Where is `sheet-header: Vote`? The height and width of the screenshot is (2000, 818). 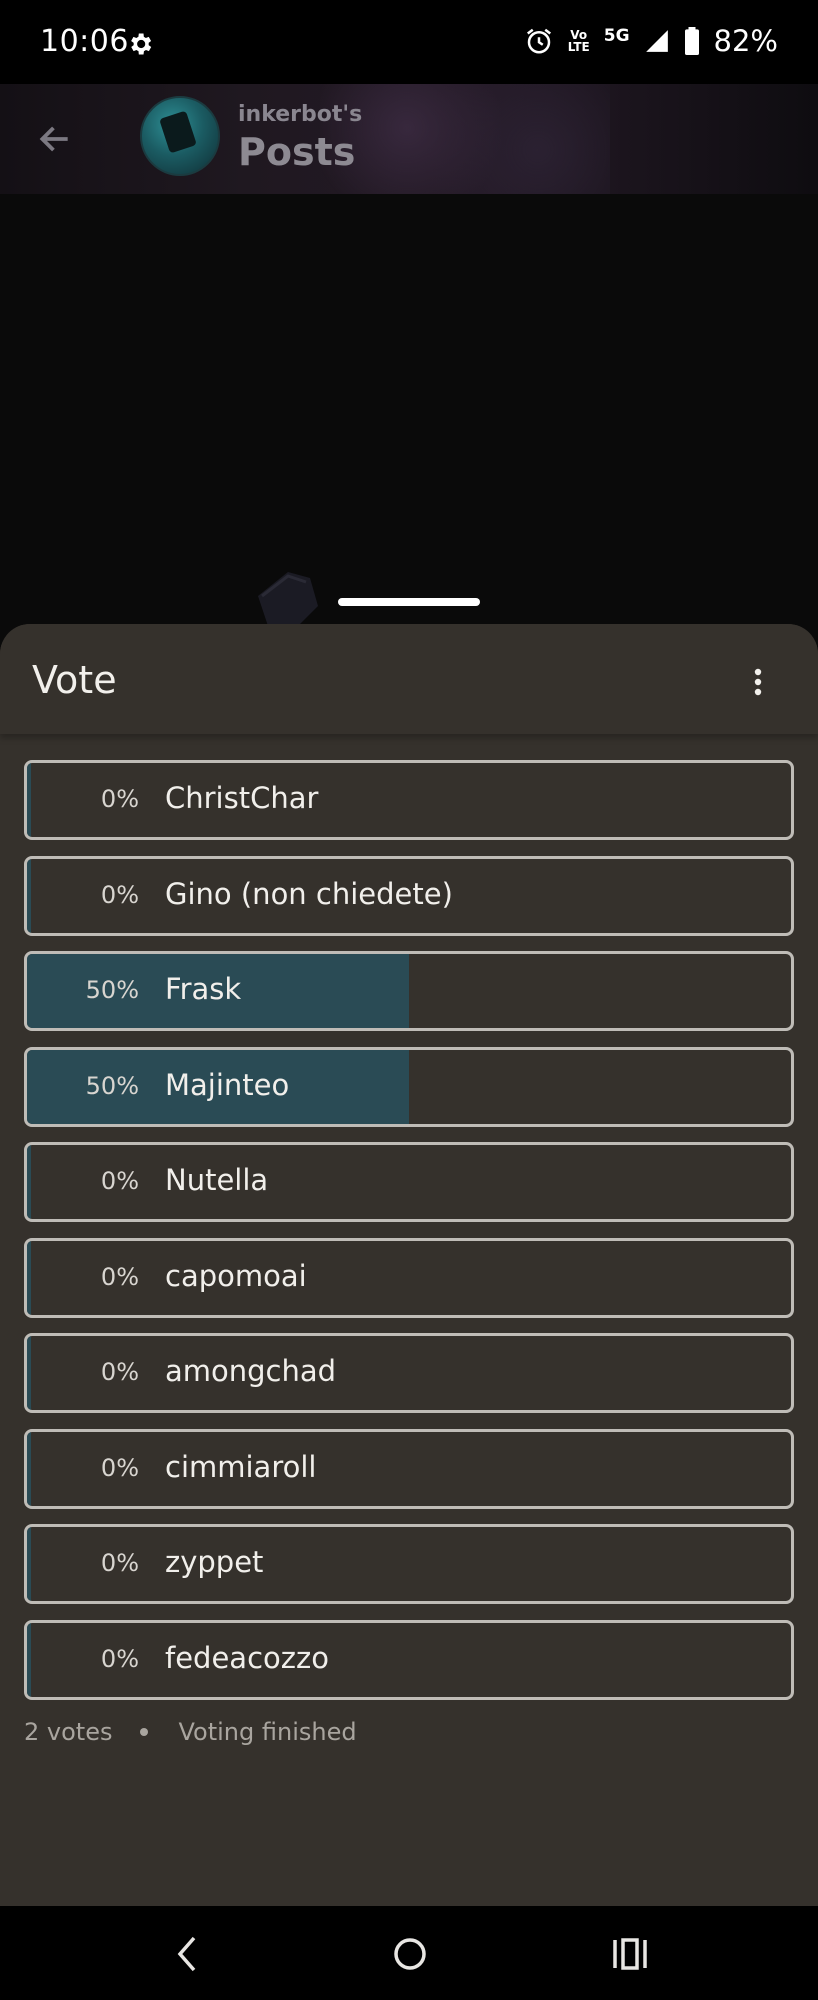 sheet-header: Vote is located at coordinates (409, 679).